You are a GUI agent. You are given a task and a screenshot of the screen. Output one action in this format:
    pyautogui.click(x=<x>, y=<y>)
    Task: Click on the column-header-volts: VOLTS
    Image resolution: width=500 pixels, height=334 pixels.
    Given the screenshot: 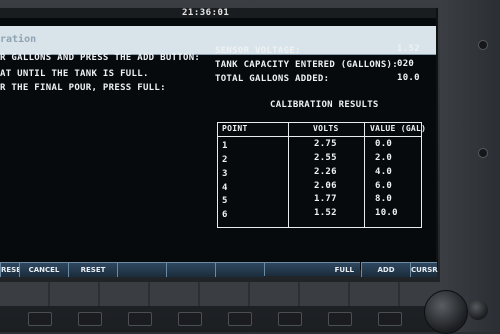 What is the action you would take?
    pyautogui.click(x=326, y=128)
    